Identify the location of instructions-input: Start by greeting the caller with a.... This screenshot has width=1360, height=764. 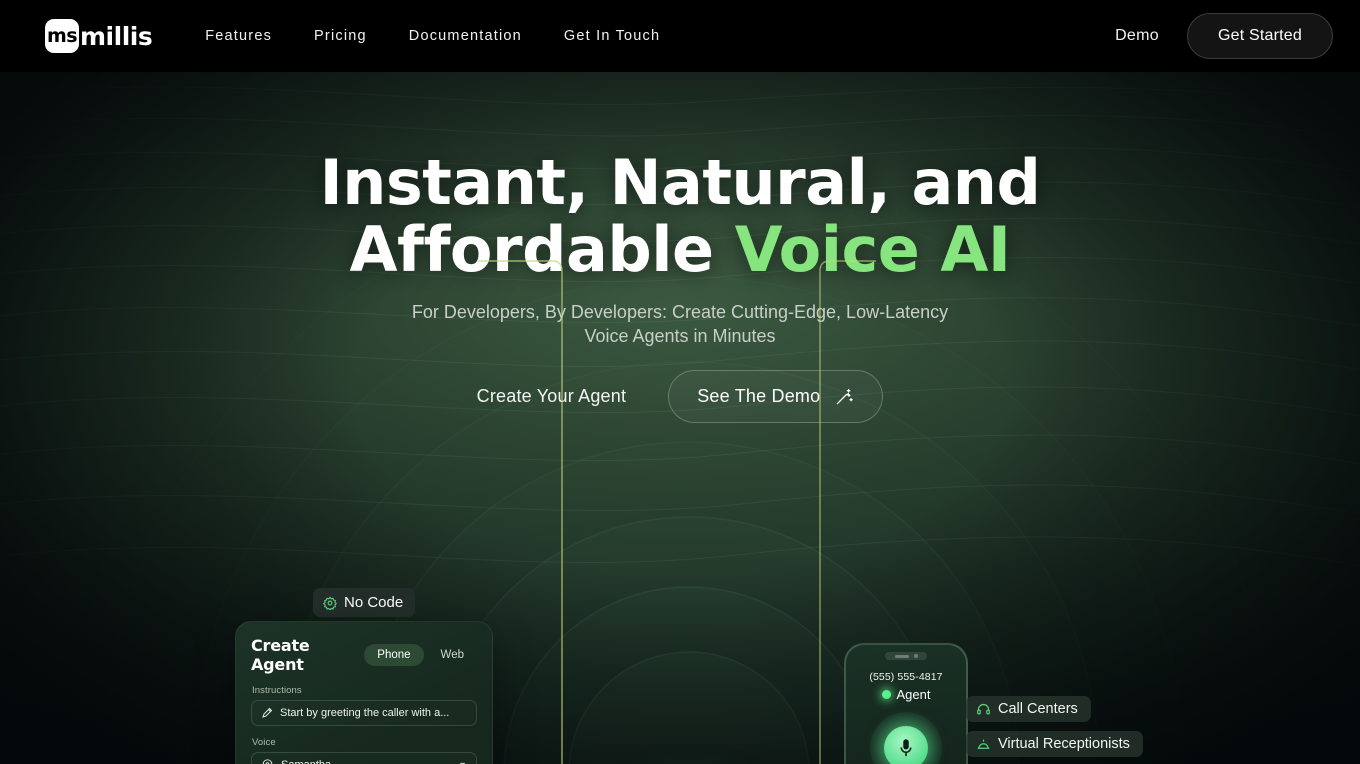
(364, 713).